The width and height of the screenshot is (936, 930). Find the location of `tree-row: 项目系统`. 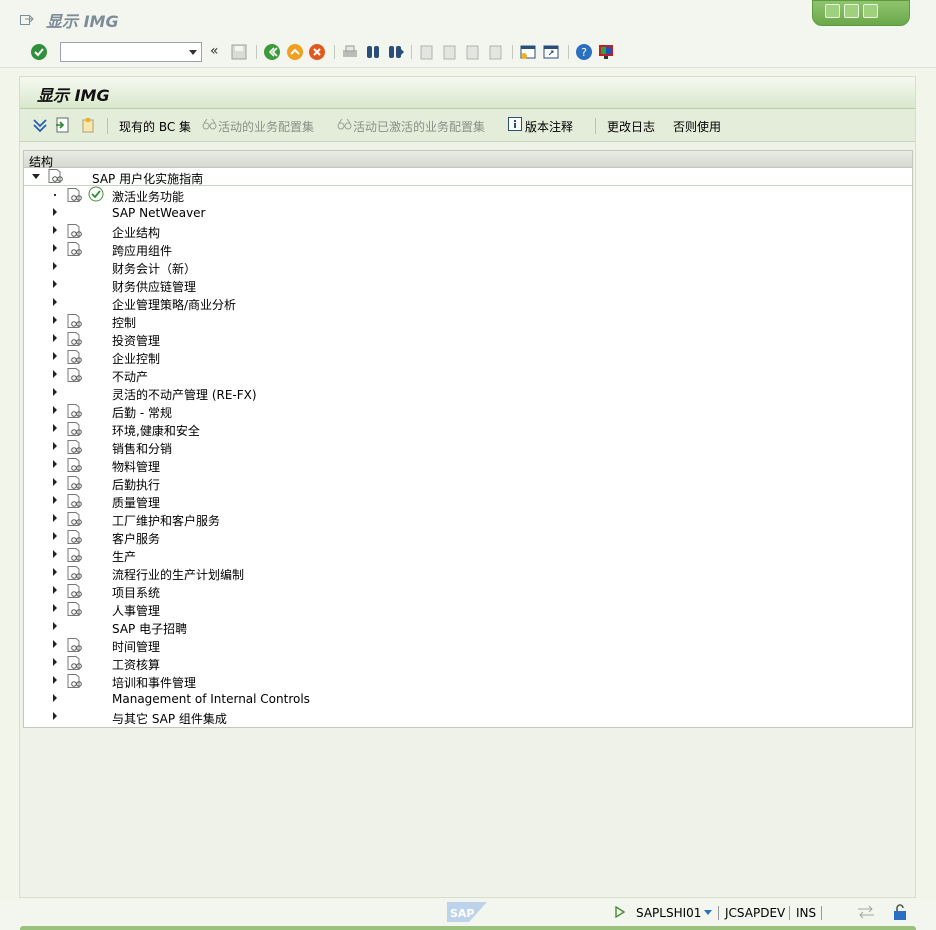

tree-row: 项目系统 is located at coordinates (468, 591).